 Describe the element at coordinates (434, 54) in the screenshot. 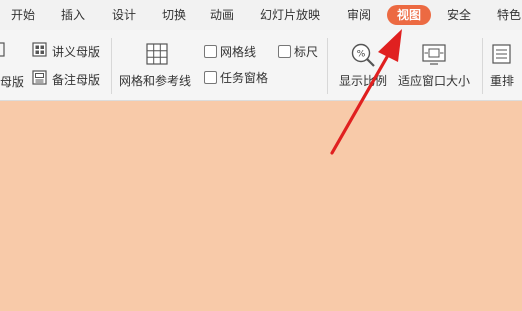

I see `fit-window-icon` at that location.